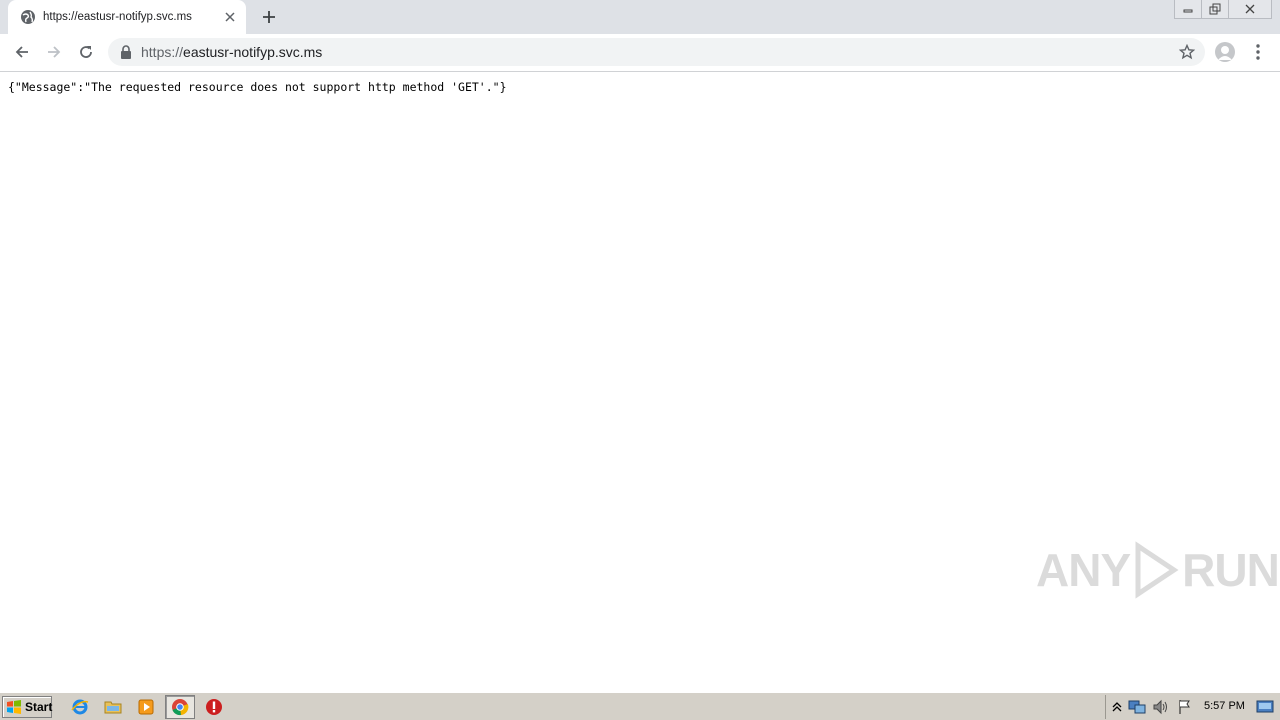  I want to click on show-hidden-icons-icon, so click(1117, 707).